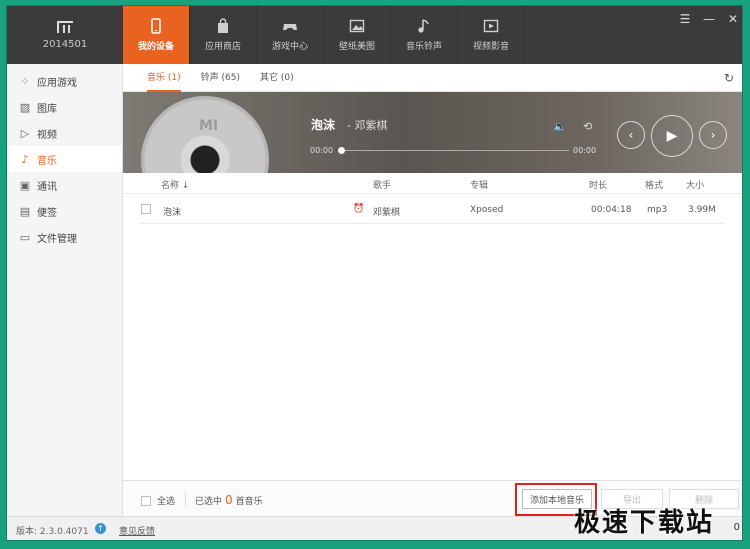 This screenshot has height=549, width=750. Describe the element at coordinates (25, 81) in the screenshot. I see `apps-icon: ⁘` at that location.